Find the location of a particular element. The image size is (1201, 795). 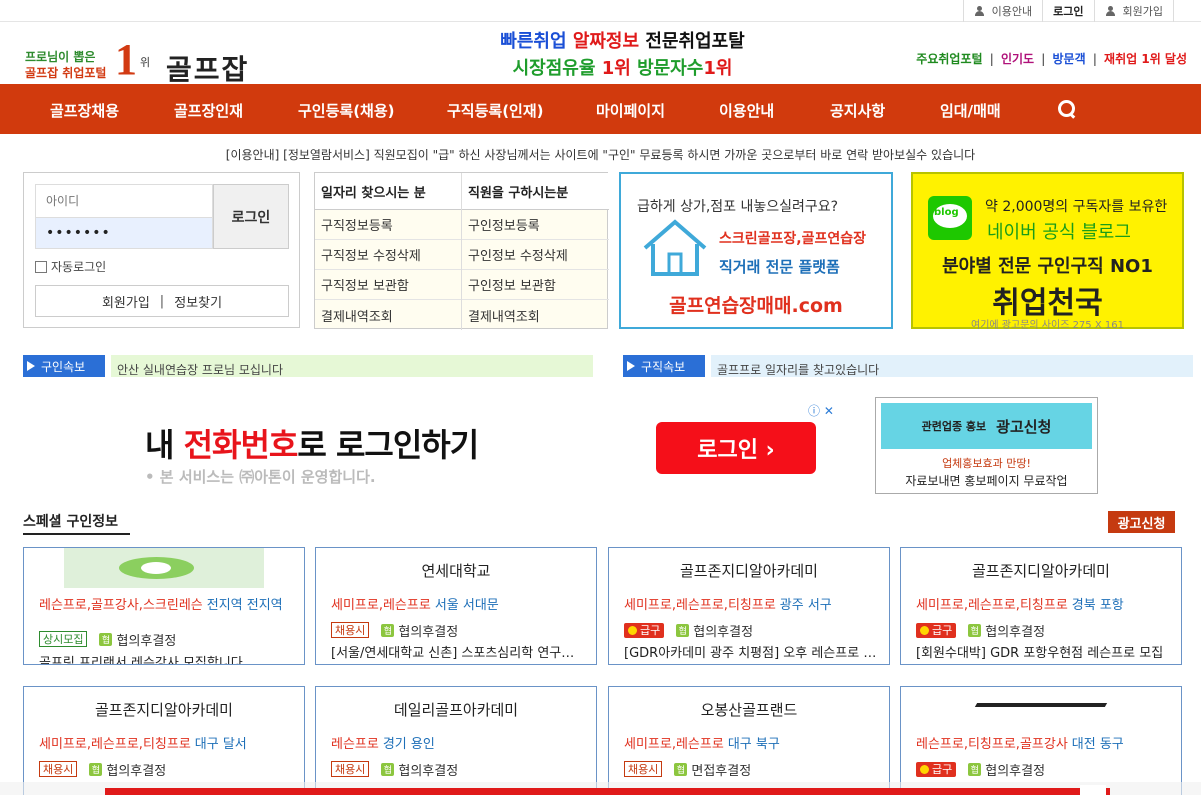

ad-subtext: • 본 서비스는 ㈜아톤이 운영합니다. is located at coordinates (260, 477).